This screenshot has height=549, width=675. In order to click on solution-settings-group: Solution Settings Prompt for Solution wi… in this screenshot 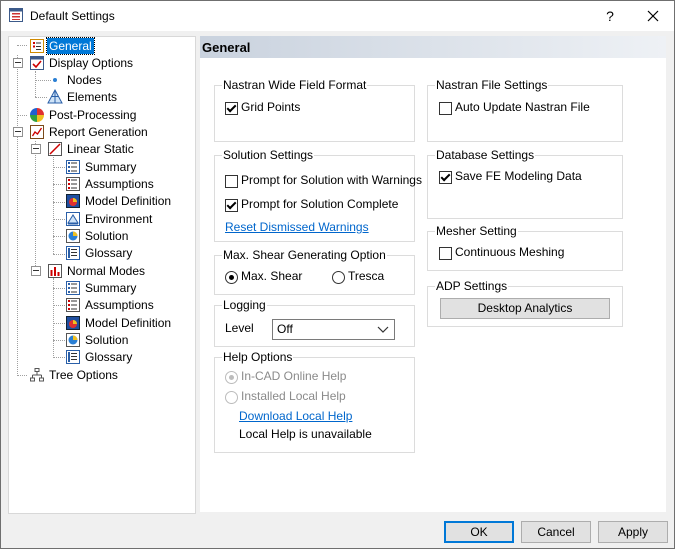, I will do `click(318, 195)`.